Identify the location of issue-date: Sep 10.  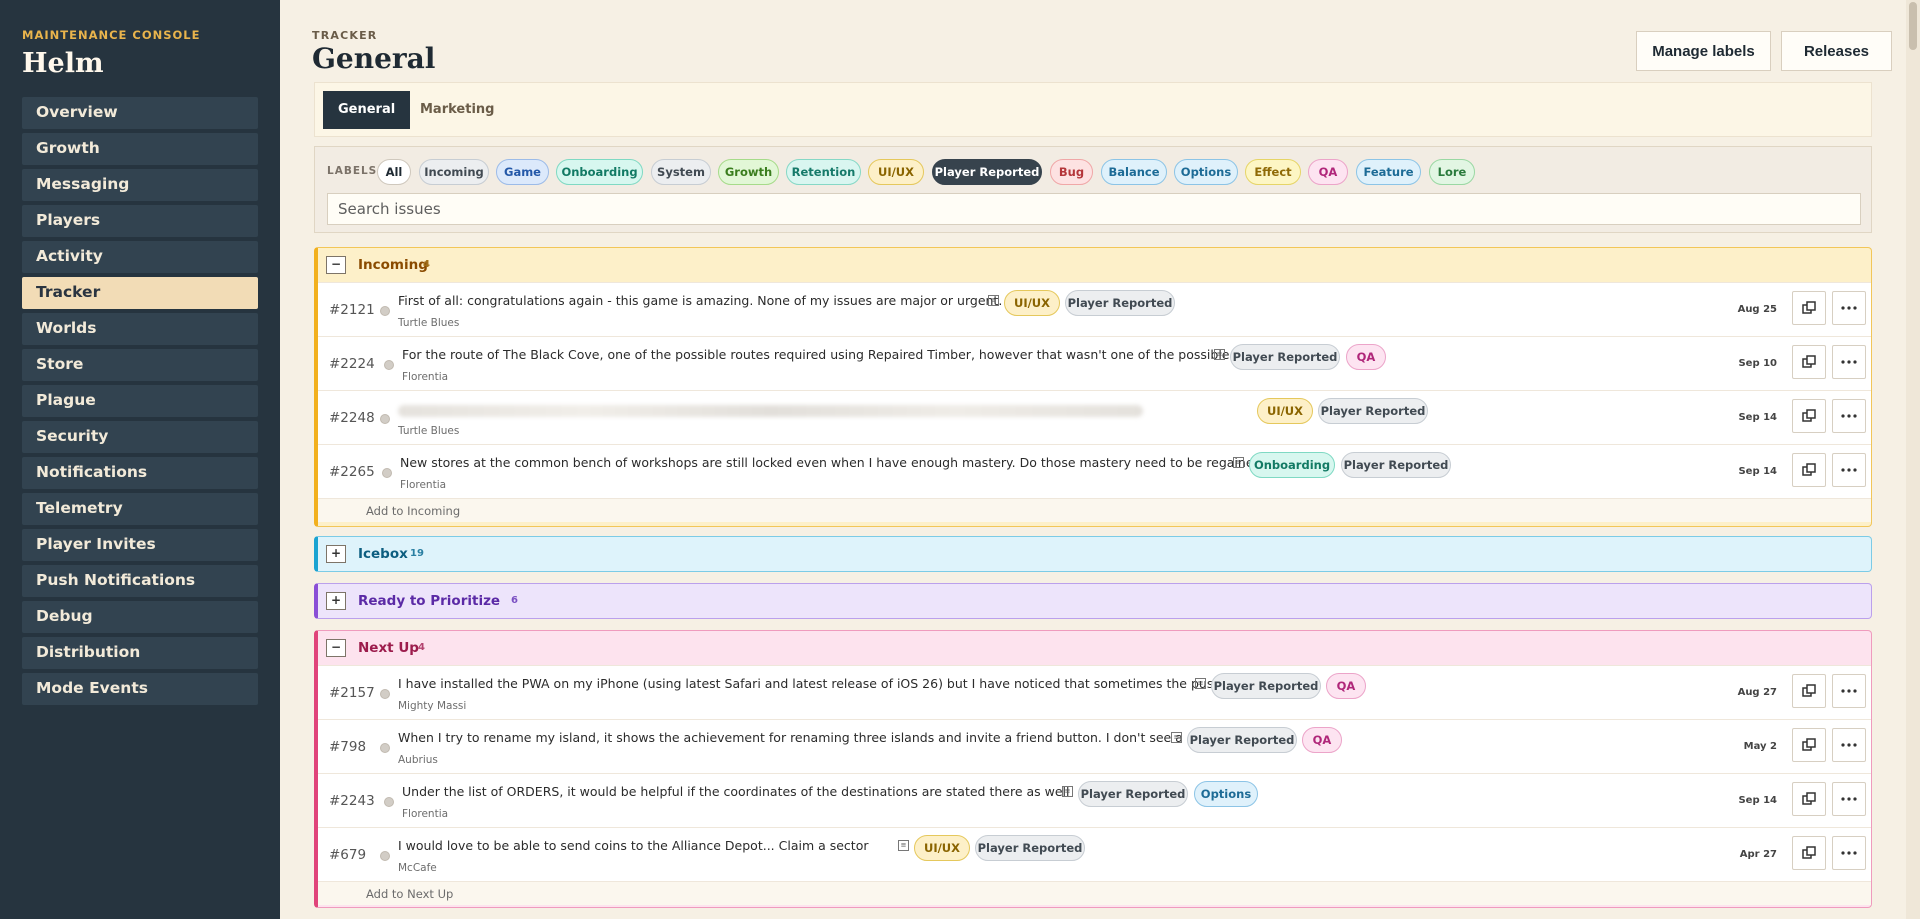
(1757, 363).